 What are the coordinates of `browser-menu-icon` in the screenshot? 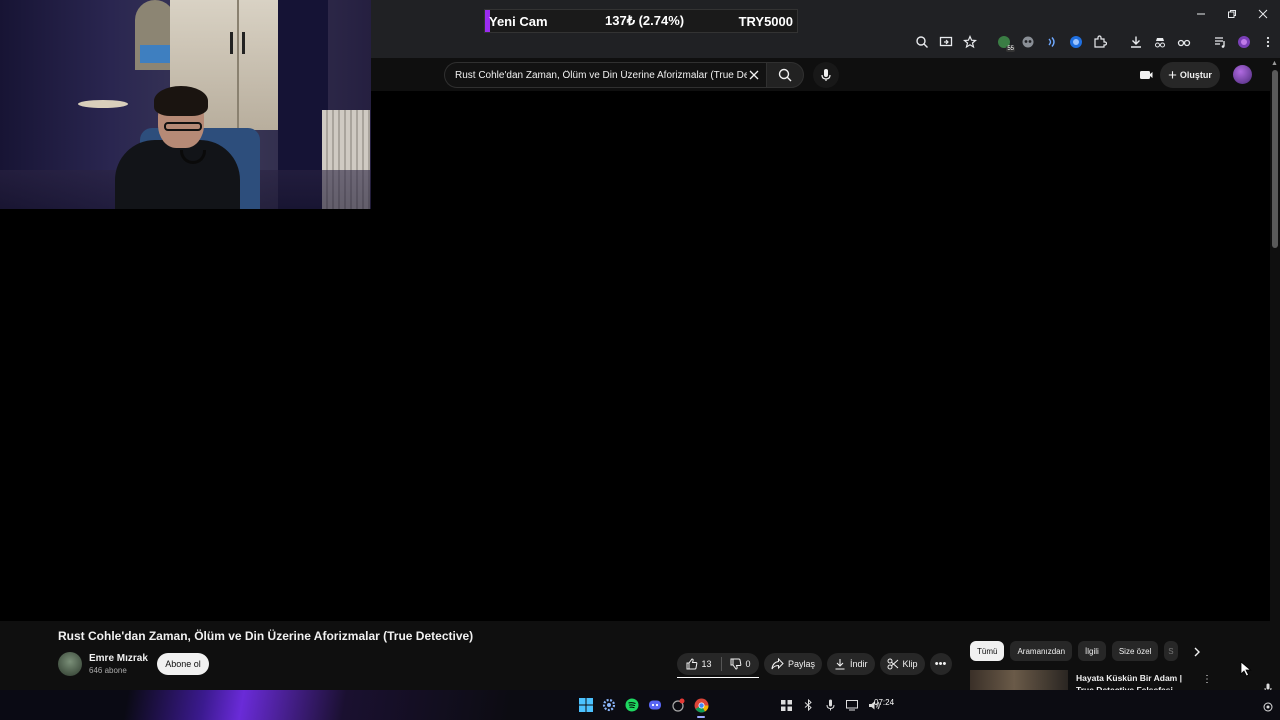 It's located at (1268, 42).